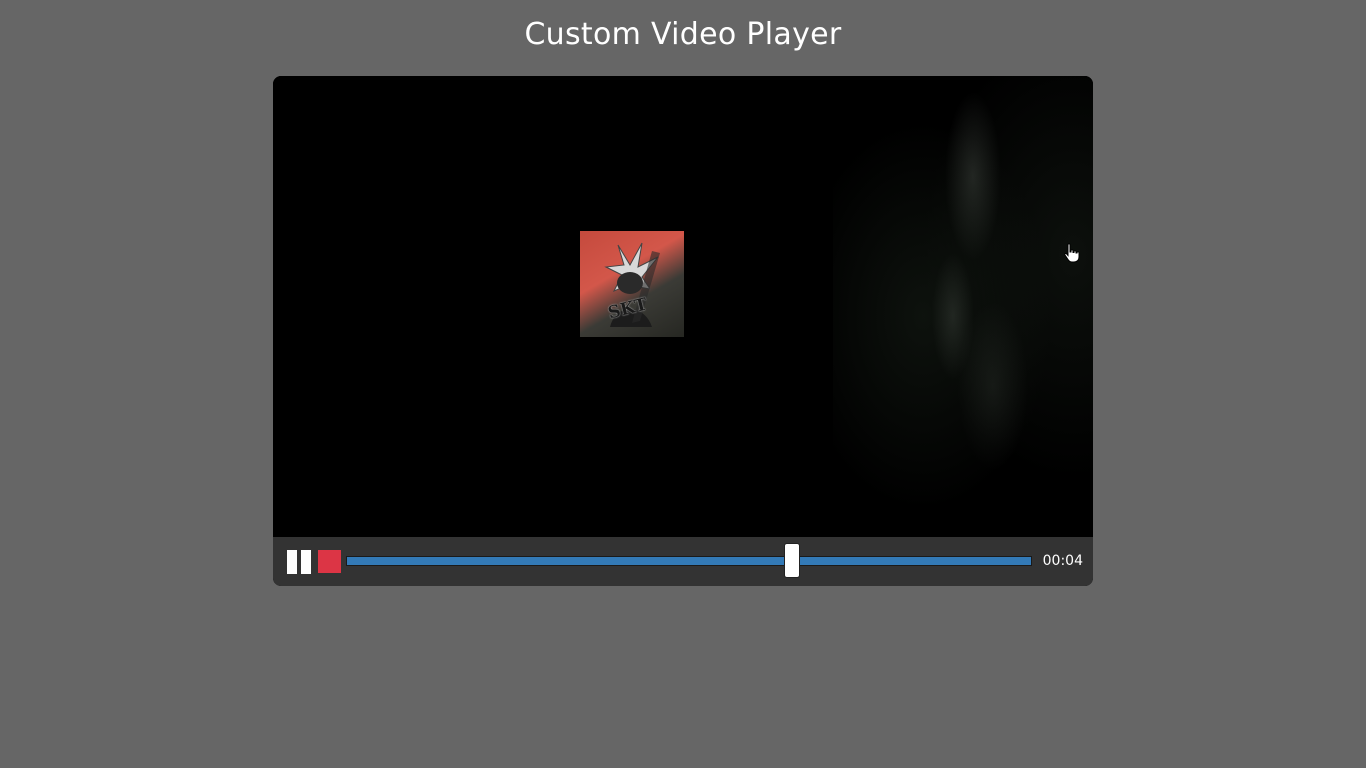 Image resolution: width=1366 pixels, height=768 pixels. What do you see at coordinates (963, 306) in the screenshot?
I see `smoke-background` at bounding box center [963, 306].